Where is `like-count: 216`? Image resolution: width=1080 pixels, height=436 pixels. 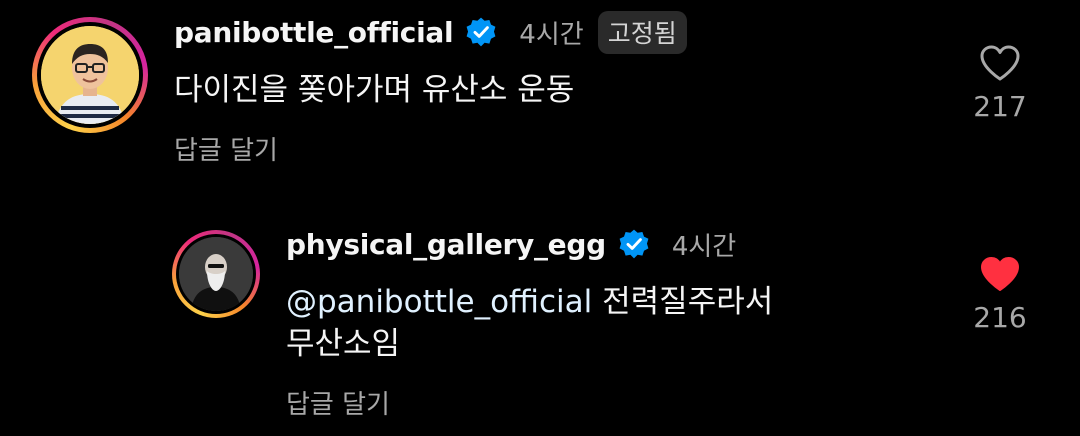 like-count: 216 is located at coordinates (1000, 317).